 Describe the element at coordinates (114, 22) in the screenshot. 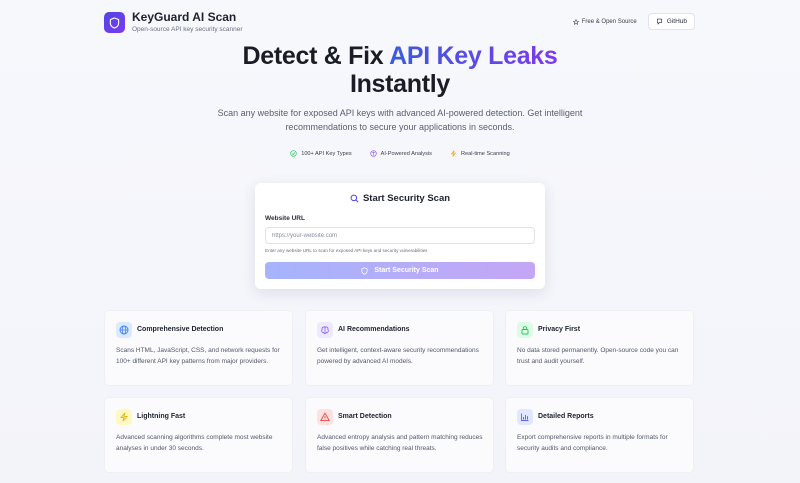

I see `shield-logo-icon` at that location.